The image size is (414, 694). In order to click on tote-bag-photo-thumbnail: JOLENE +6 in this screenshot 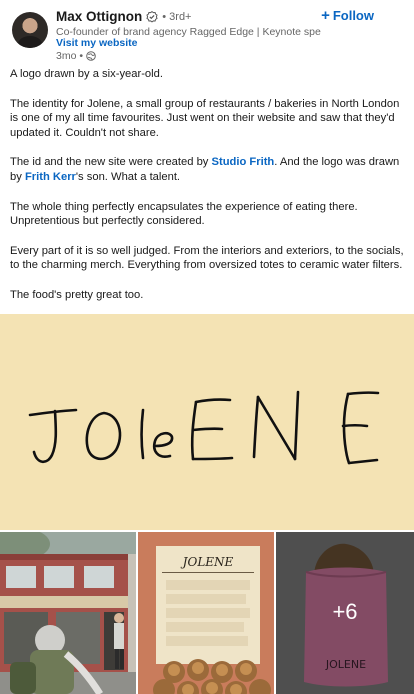, I will do `click(345, 613)`.